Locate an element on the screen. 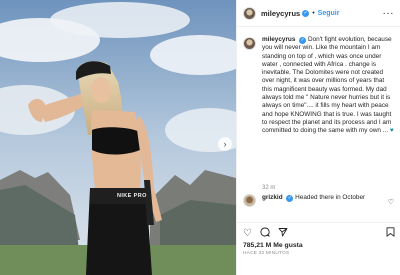  shorts-logo-text: NIKE PRO is located at coordinates (132, 196).